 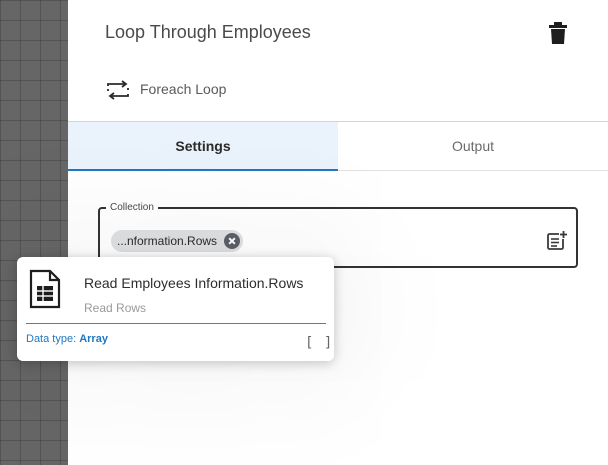 I want to click on workflow-canvas, so click(x=34, y=232).